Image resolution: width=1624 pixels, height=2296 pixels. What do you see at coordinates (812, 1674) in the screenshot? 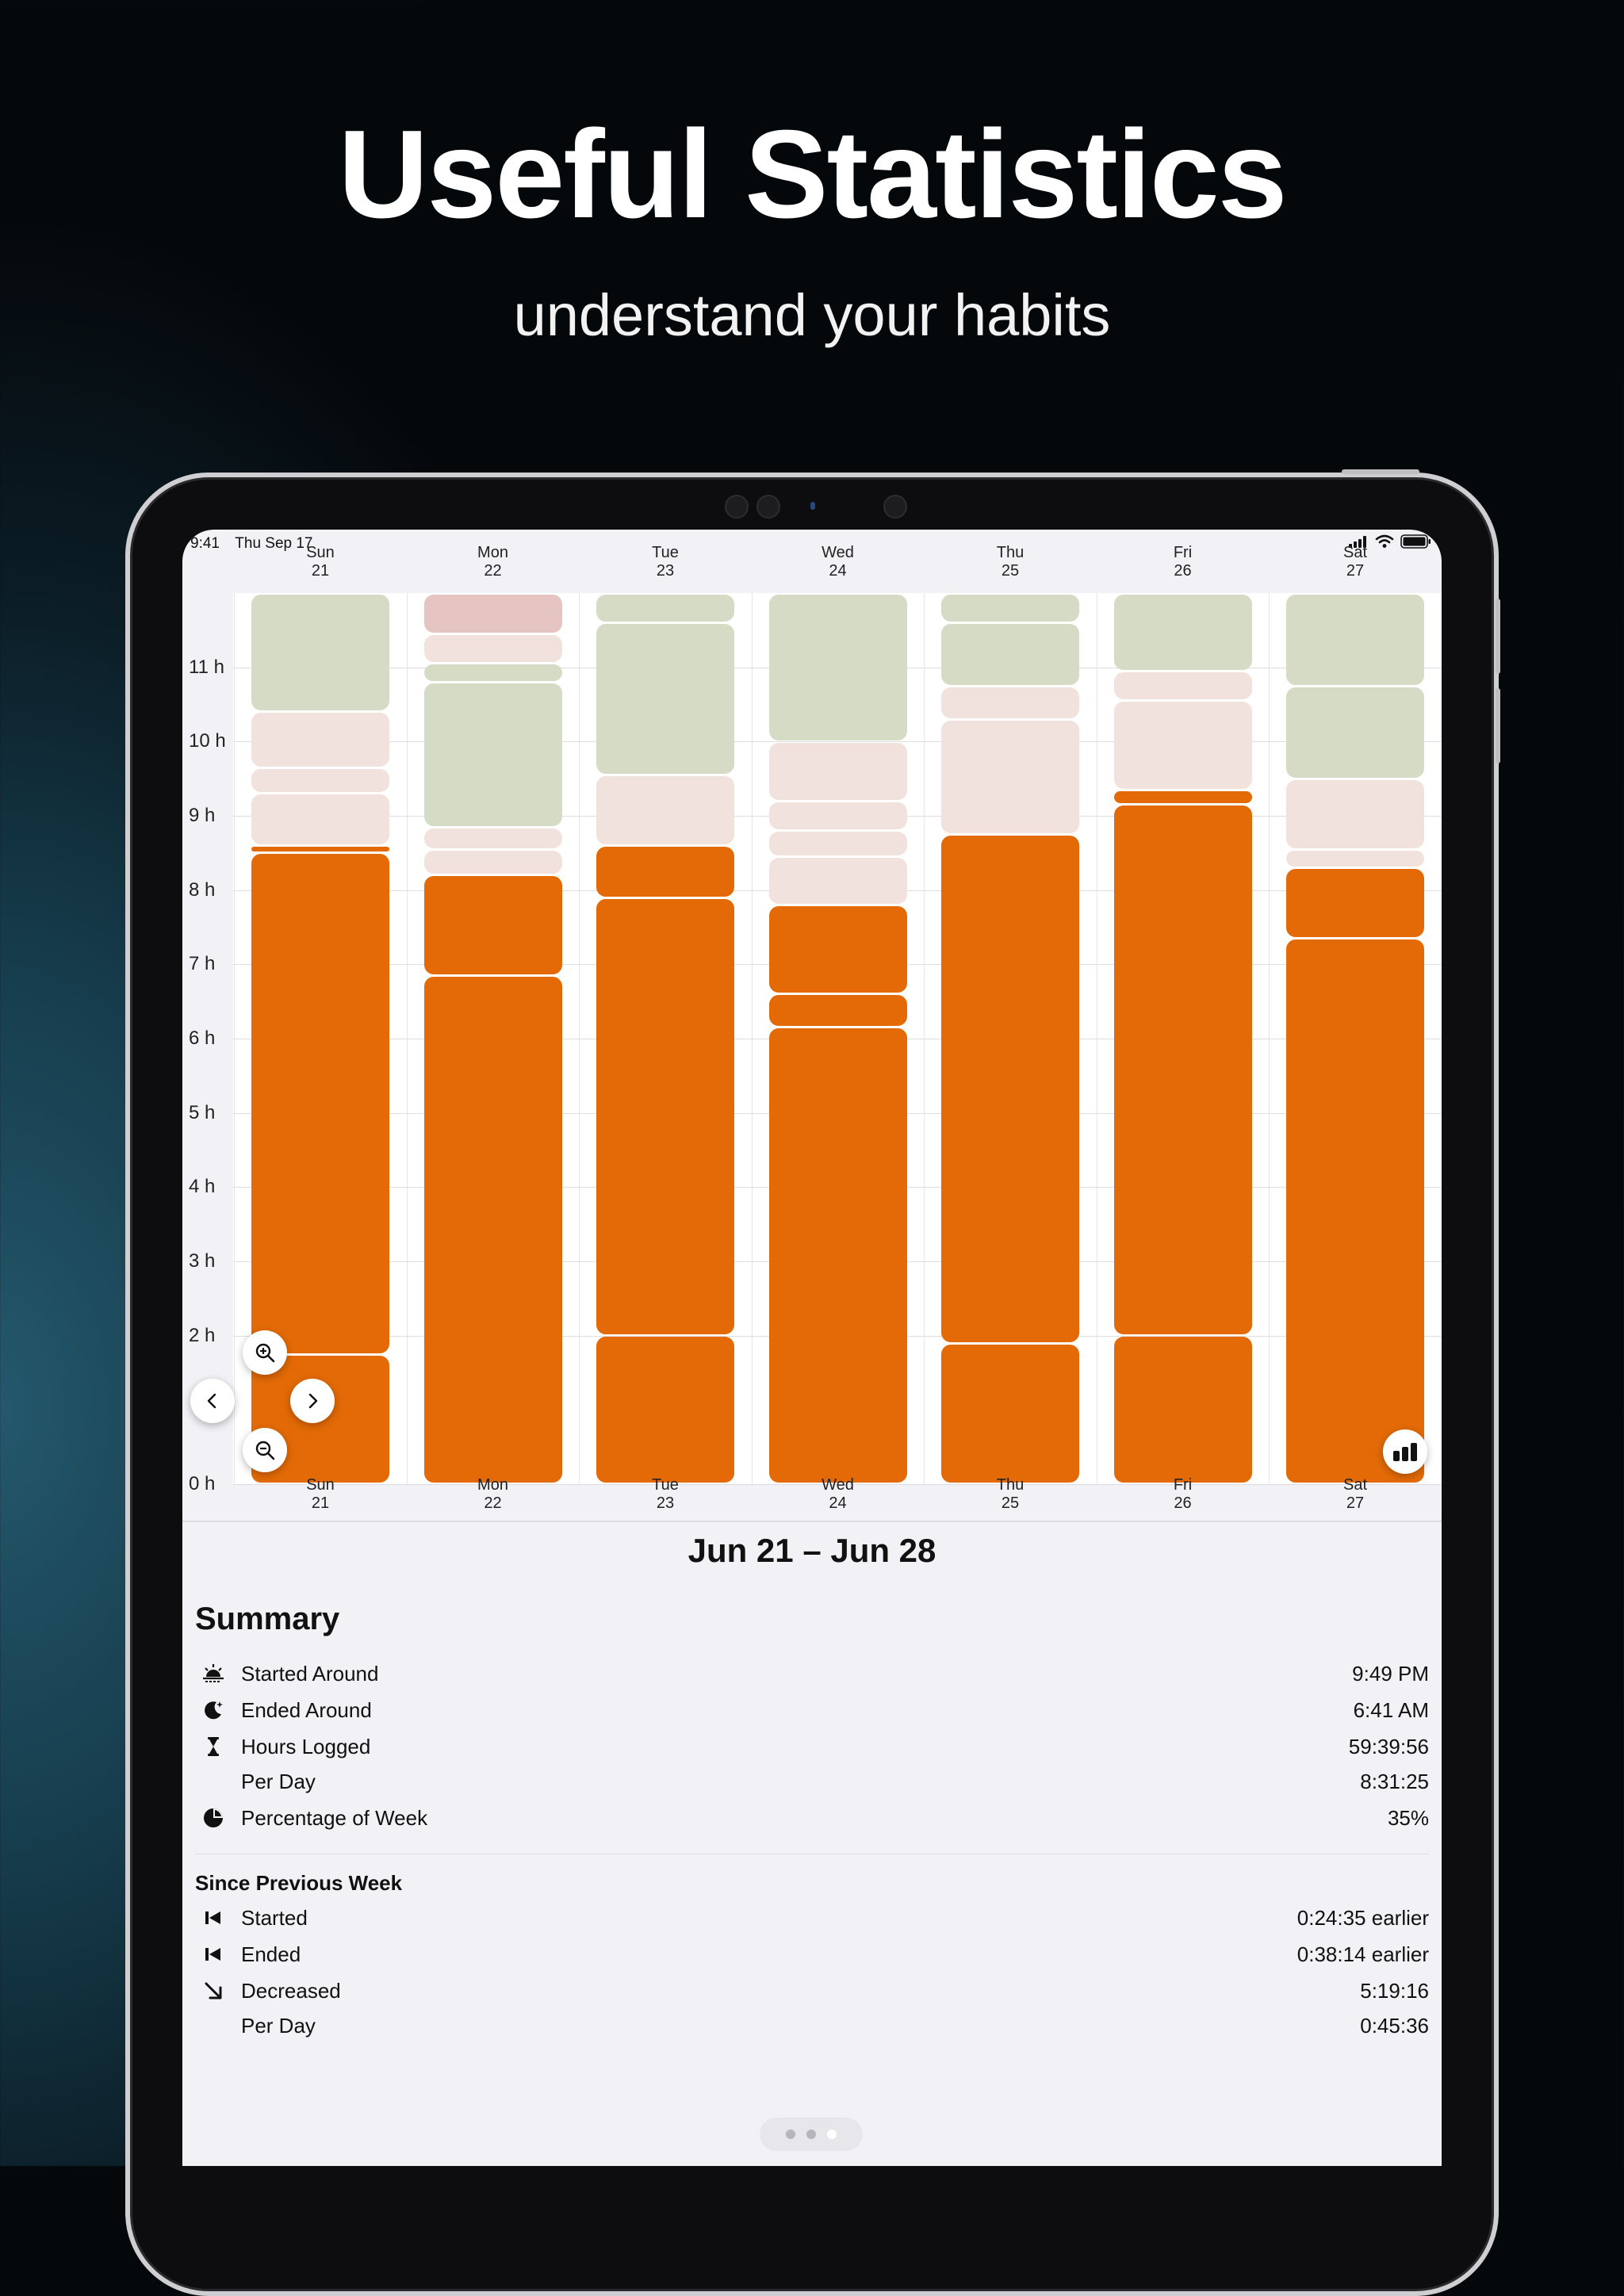
I see `summary-row-started: Started Around 9:49 PM` at bounding box center [812, 1674].